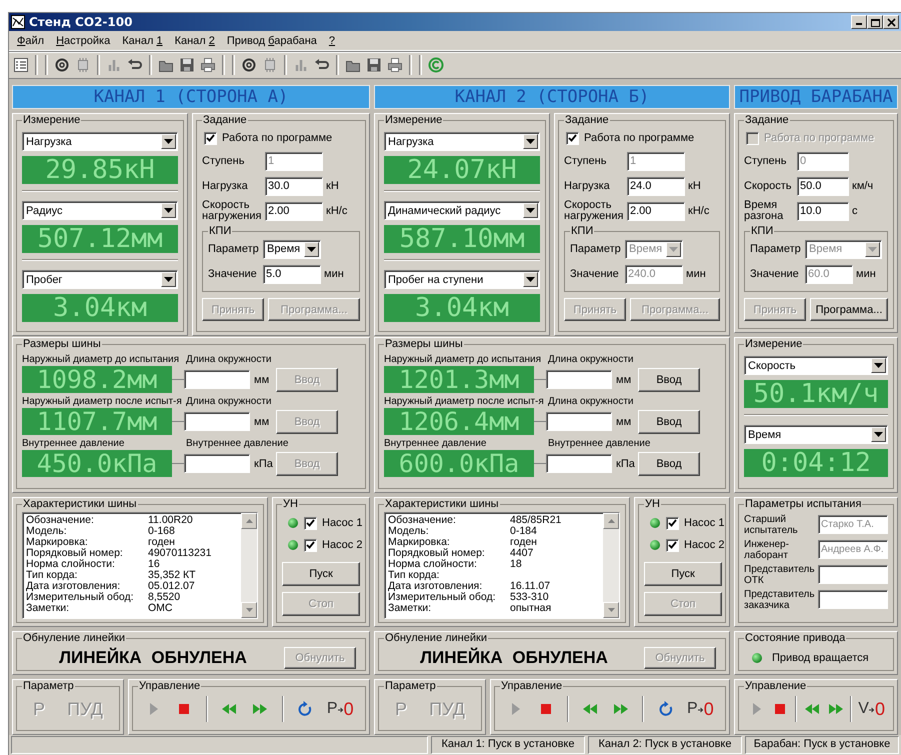 The width and height of the screenshot is (901, 755). Describe the element at coordinates (410, 608) in the screenshot. I see `list-label: Заметки:` at that location.